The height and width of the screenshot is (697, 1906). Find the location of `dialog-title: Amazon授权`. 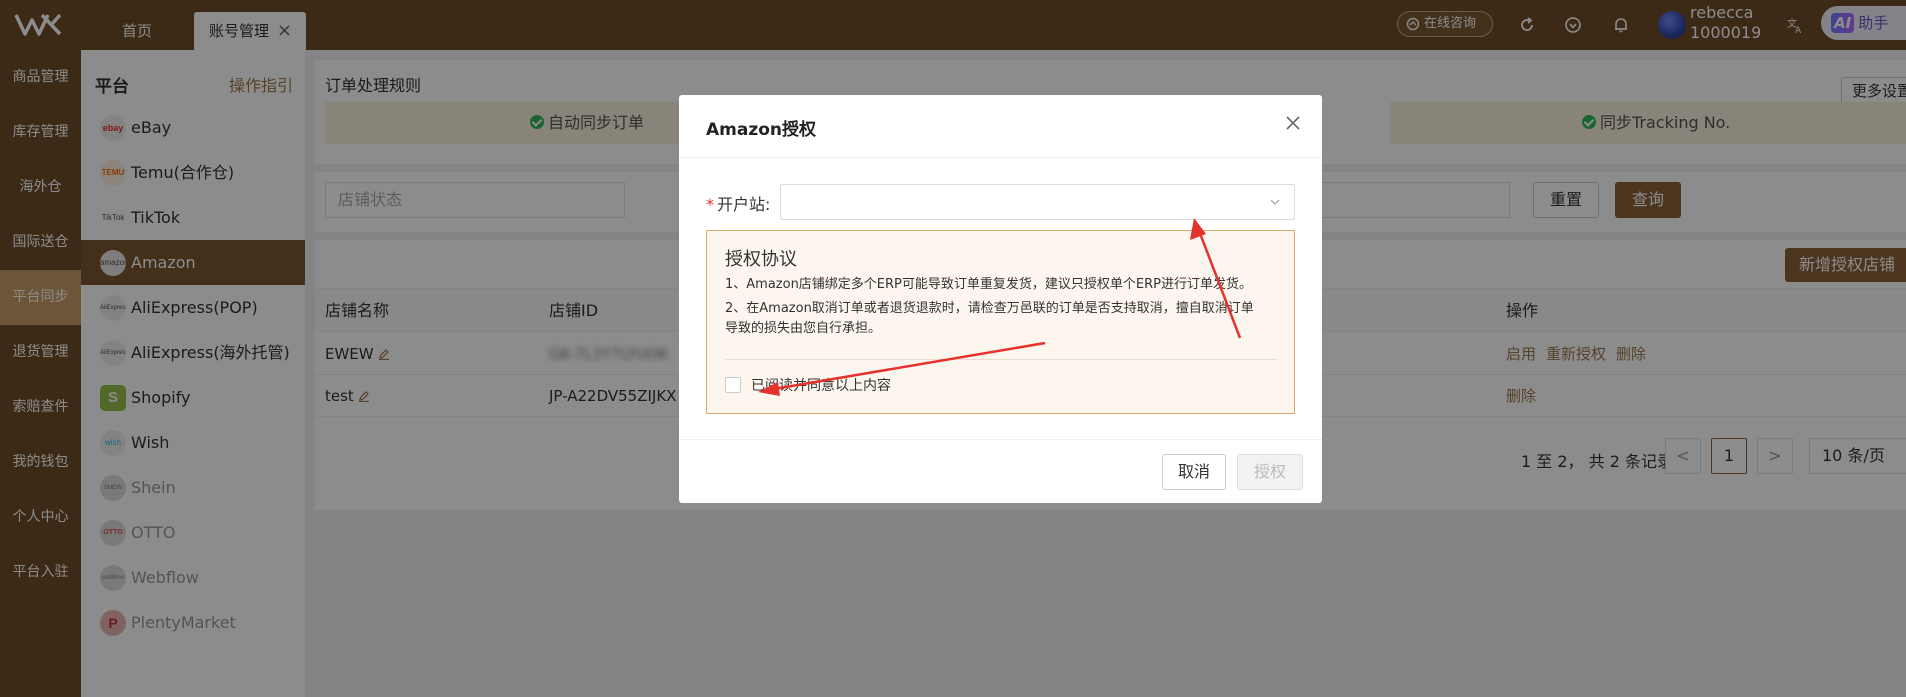

dialog-title: Amazon授权 is located at coordinates (761, 130).